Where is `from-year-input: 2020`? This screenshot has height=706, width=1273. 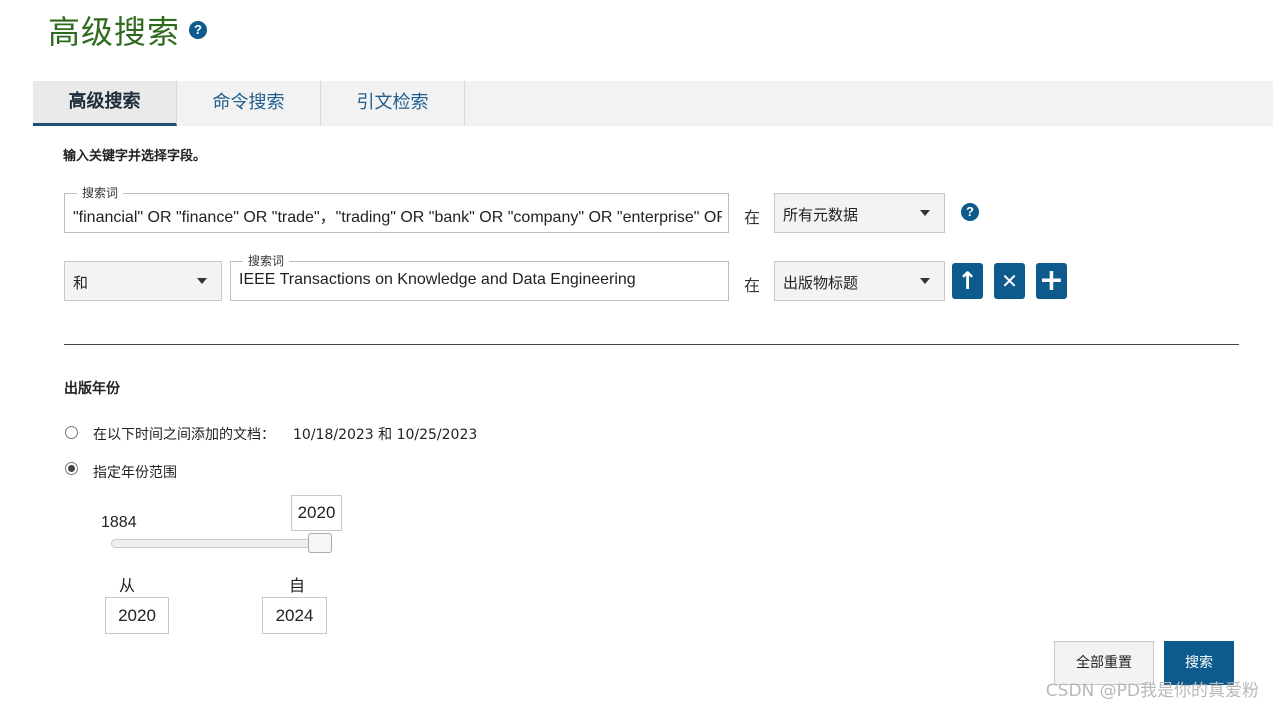 from-year-input: 2020 is located at coordinates (137, 615).